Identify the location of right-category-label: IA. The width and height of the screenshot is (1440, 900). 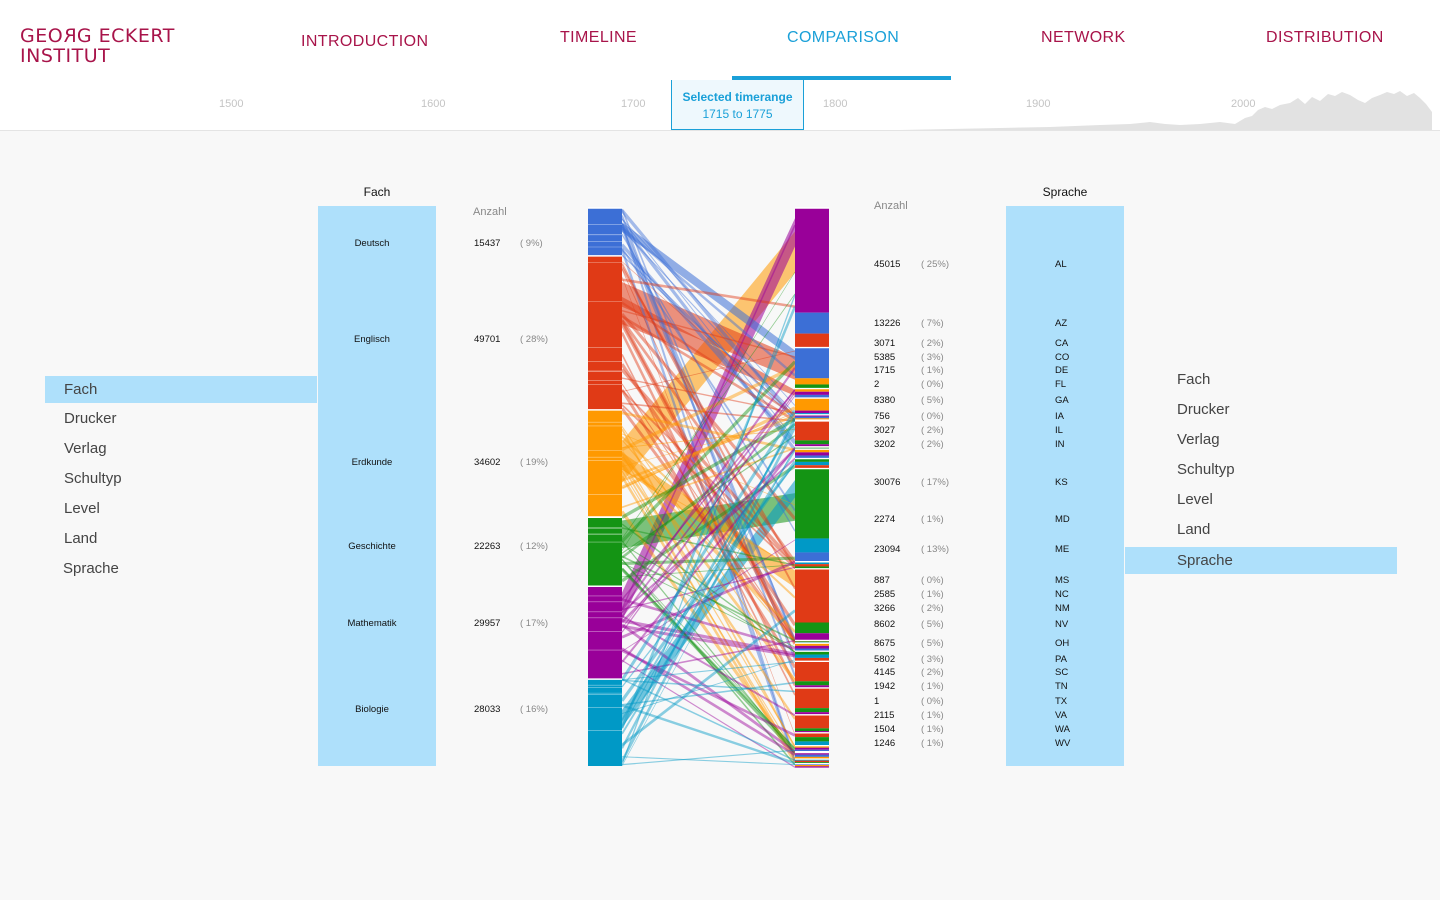
(1059, 416).